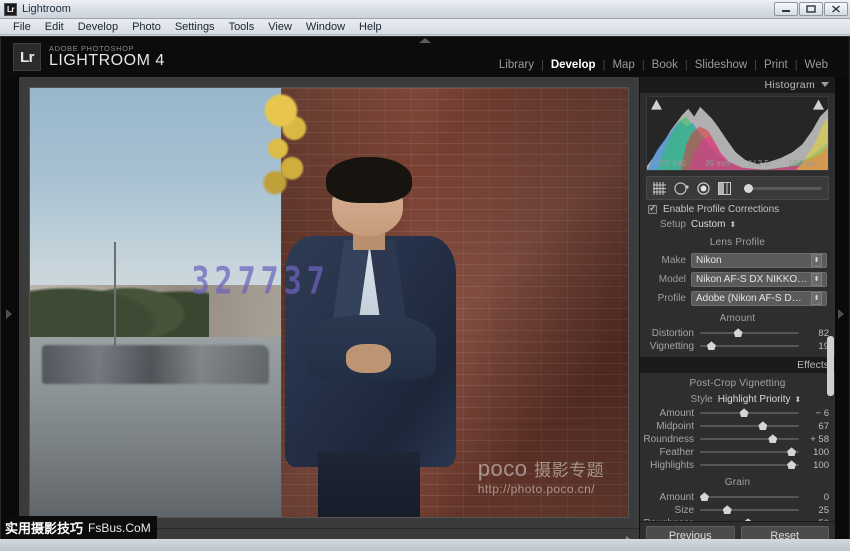 This screenshot has height=551, width=850. Describe the element at coordinates (798, 399) in the screenshot. I see `updown-arrows-icon: ⬍` at that location.